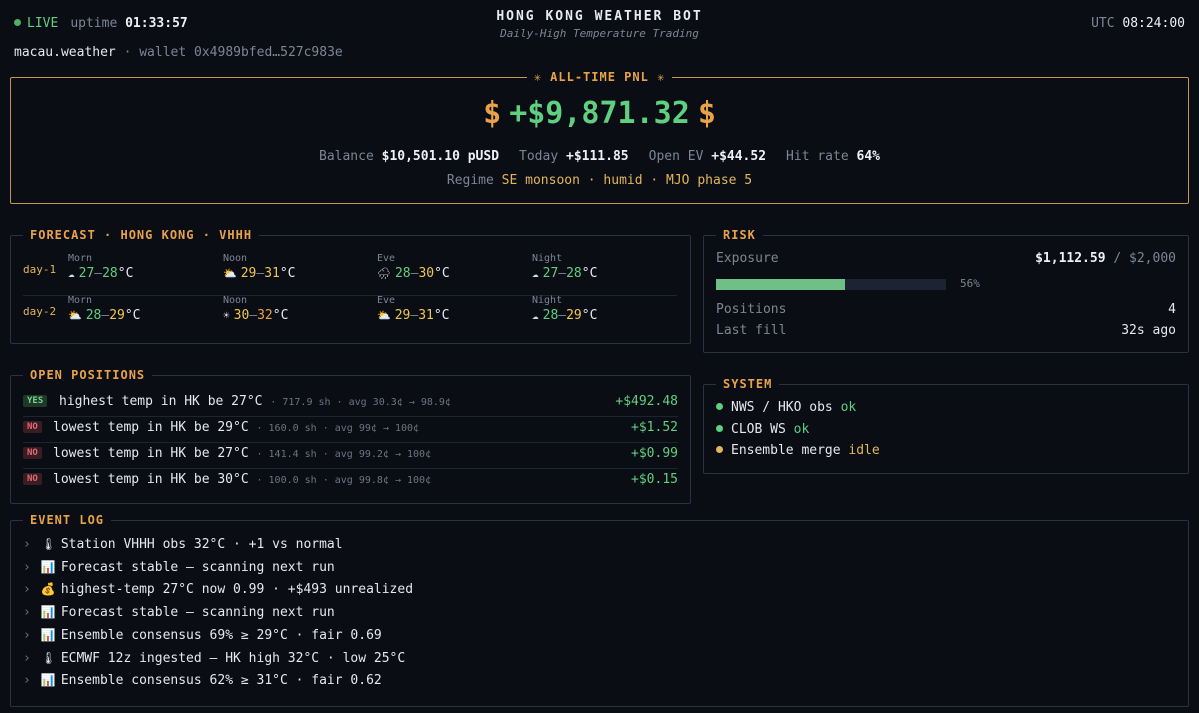 This screenshot has height=713, width=1199. What do you see at coordinates (1172, 309) in the screenshot?
I see `positions-count: 4` at bounding box center [1172, 309].